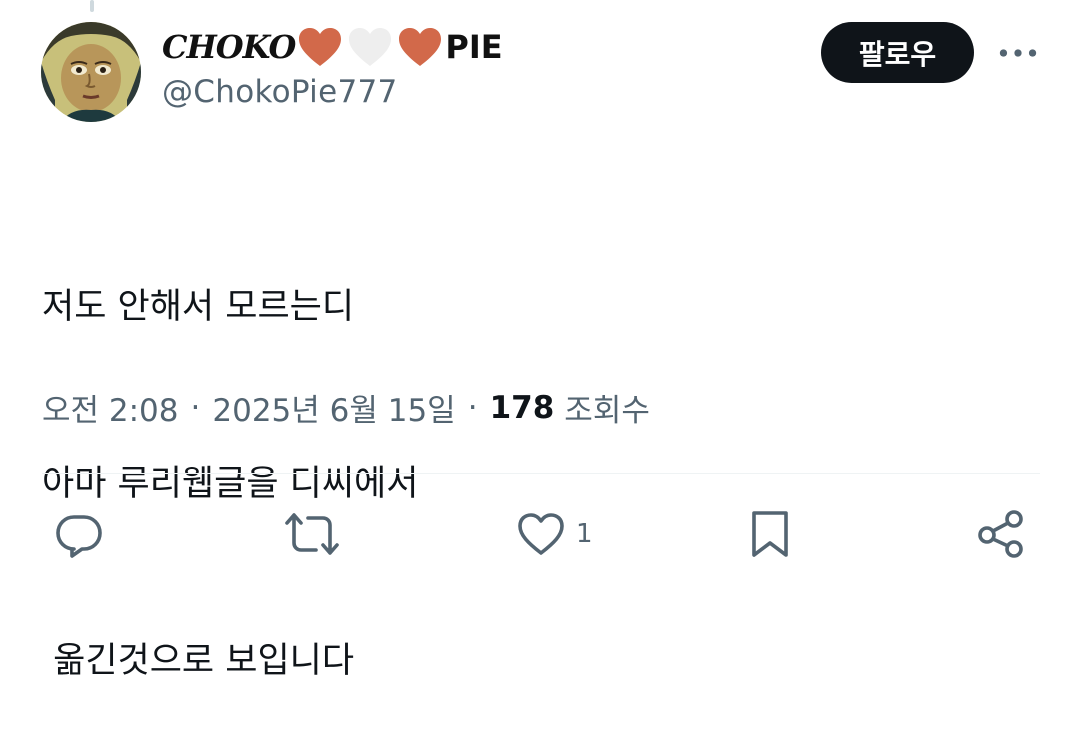 This screenshot has width=1080, height=750. I want to click on white-heart-icon, so click(370, 47).